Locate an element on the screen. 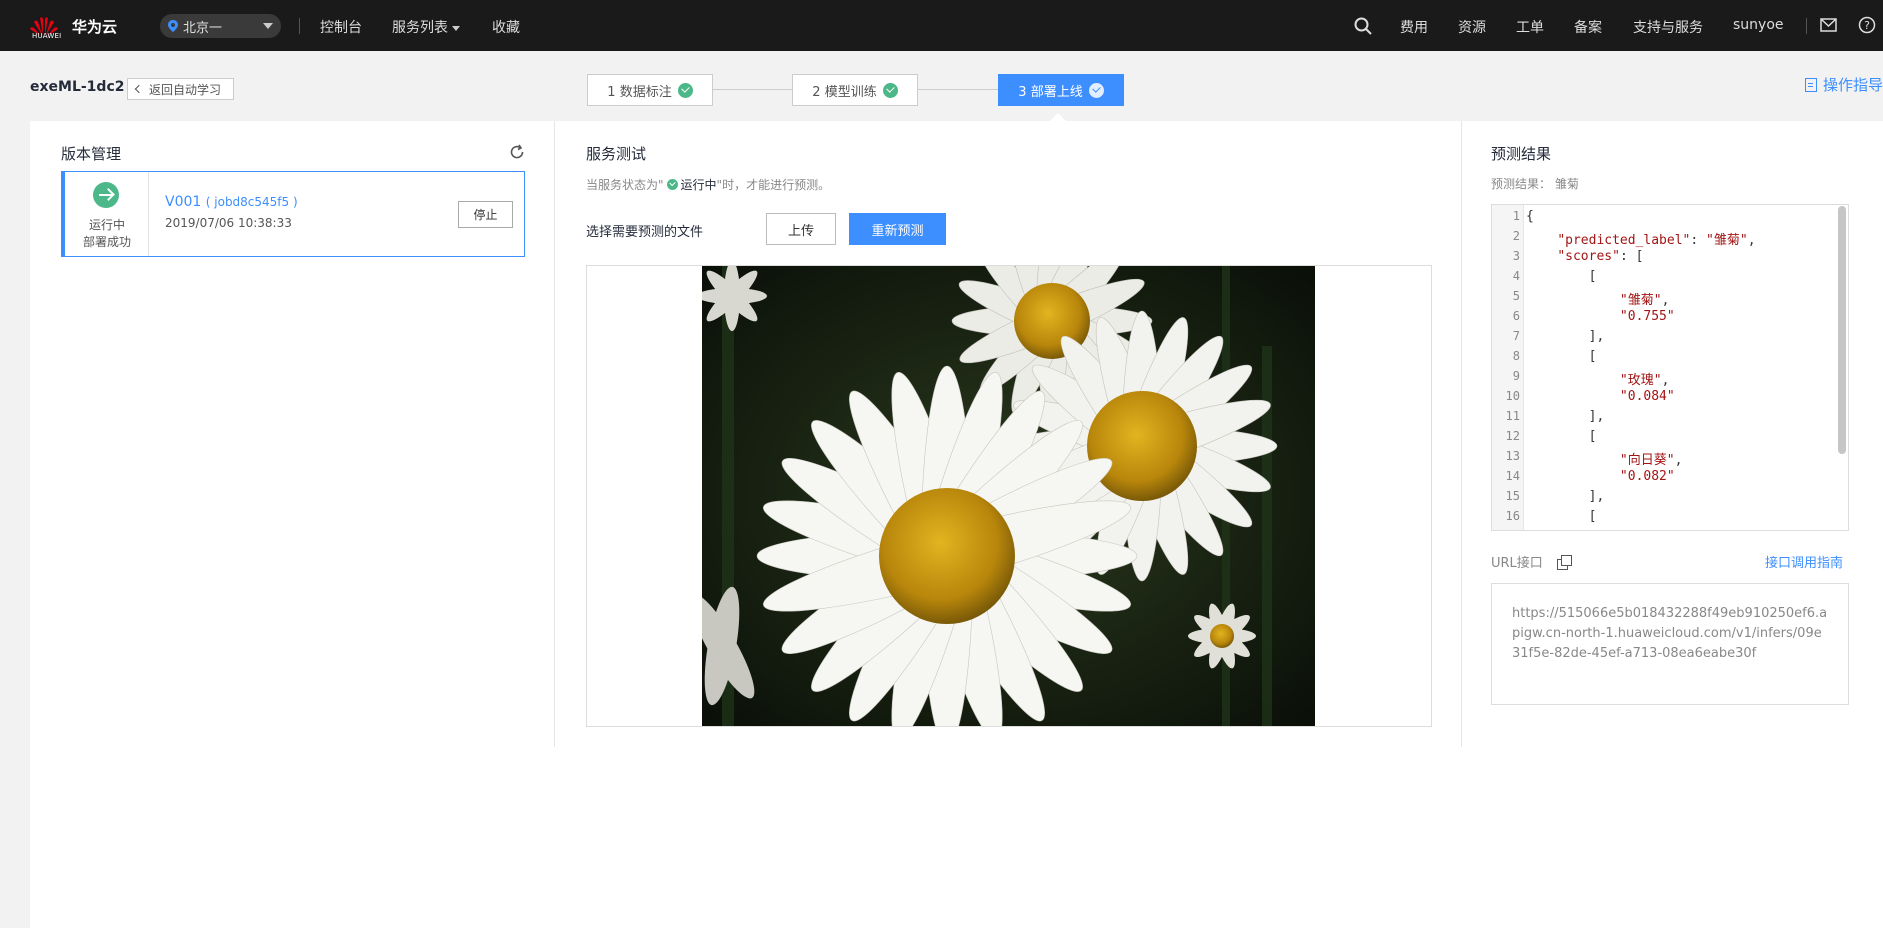 This screenshot has width=1883, height=928. scrollbar-thumb is located at coordinates (1842, 330).